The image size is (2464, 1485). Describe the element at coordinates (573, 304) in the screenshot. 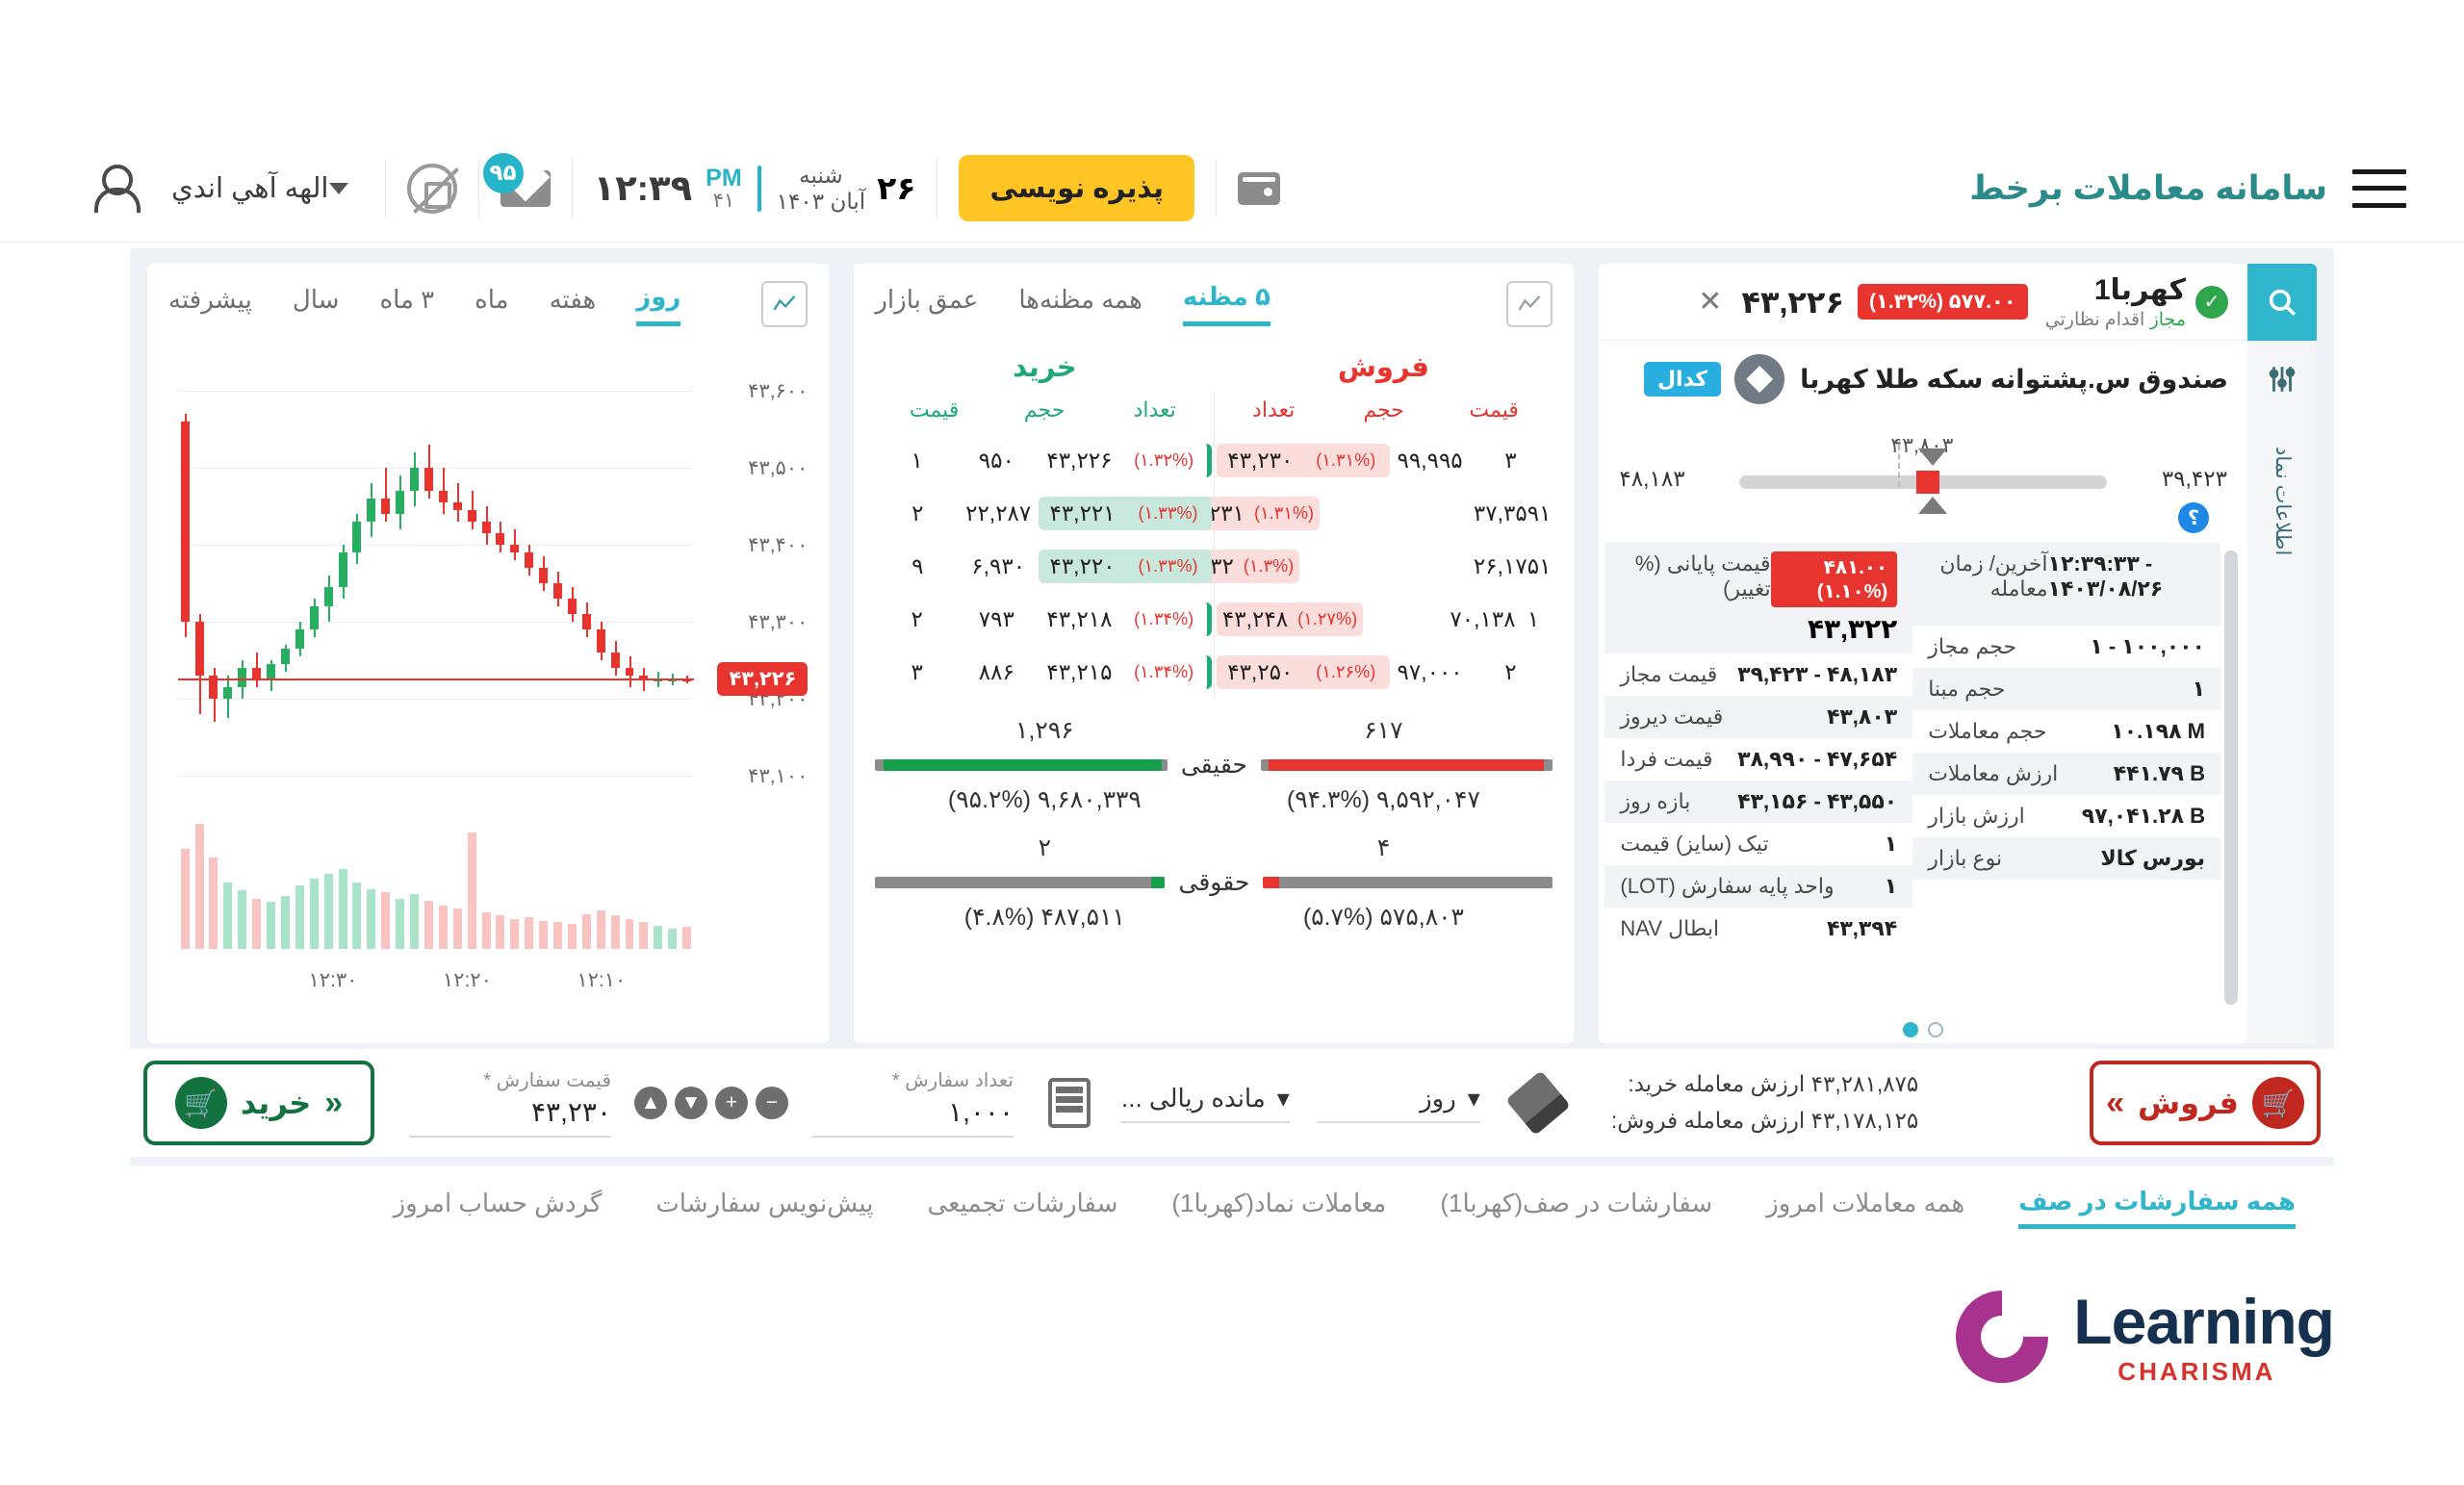

I see `chart-tab: هفته` at that location.